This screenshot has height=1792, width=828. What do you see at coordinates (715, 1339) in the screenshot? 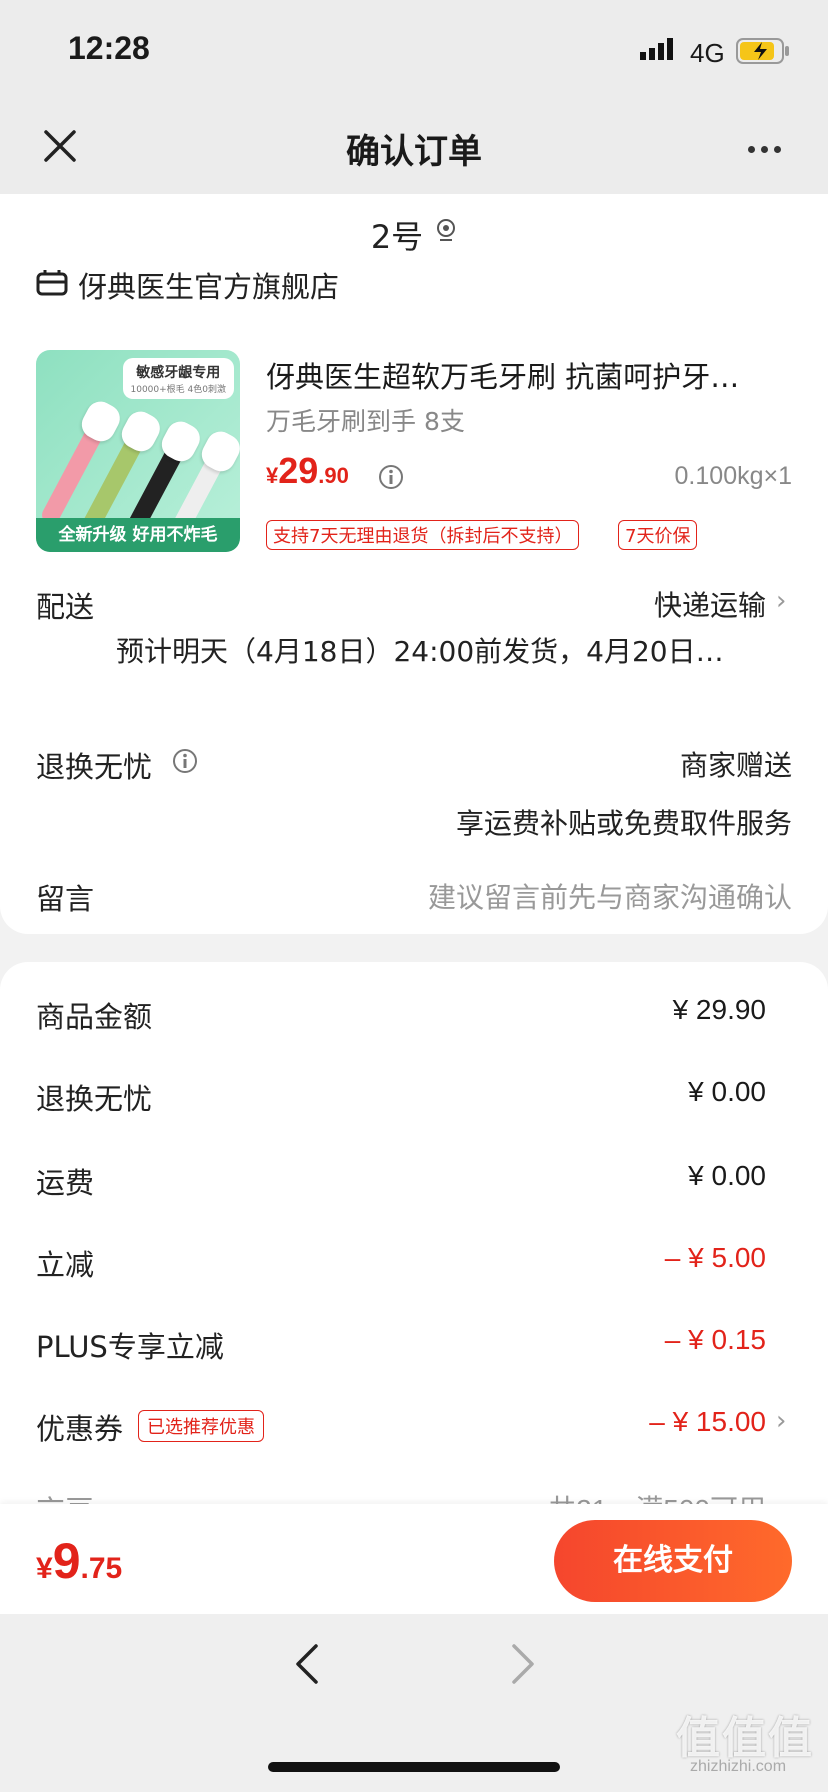
I see `plus-discount-value: – ¥ 0.15` at bounding box center [715, 1339].